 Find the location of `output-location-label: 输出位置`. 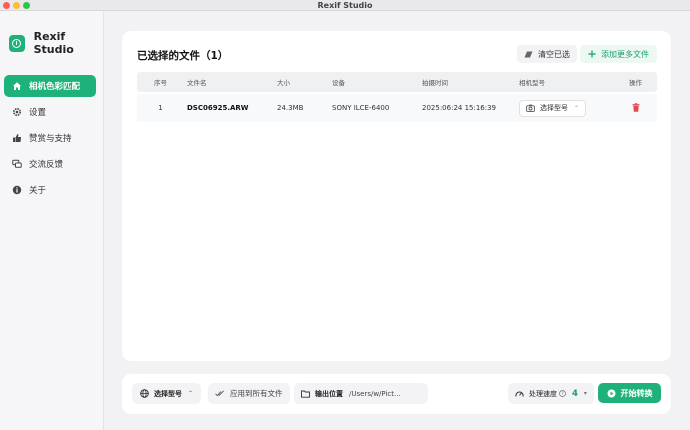

output-location-label: 输出位置 is located at coordinates (329, 393).